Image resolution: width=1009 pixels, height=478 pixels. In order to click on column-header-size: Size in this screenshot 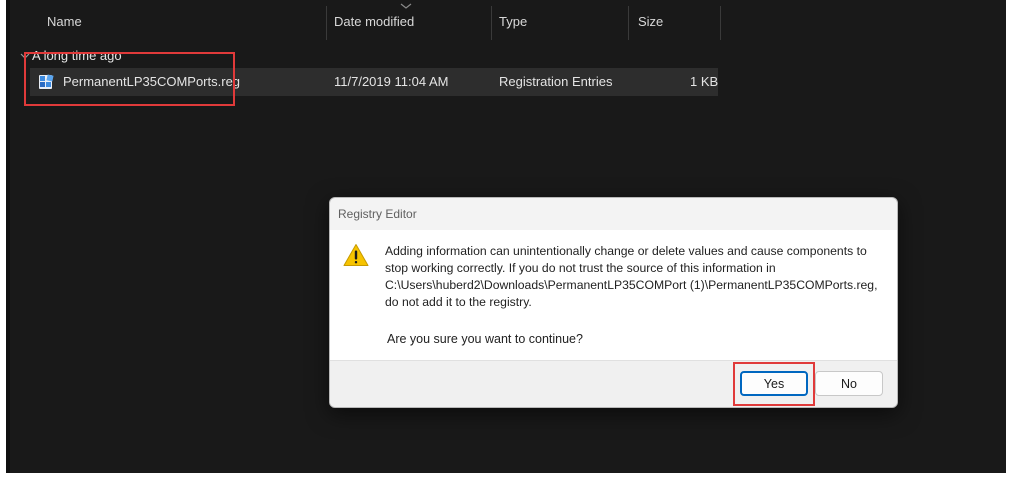, I will do `click(650, 21)`.